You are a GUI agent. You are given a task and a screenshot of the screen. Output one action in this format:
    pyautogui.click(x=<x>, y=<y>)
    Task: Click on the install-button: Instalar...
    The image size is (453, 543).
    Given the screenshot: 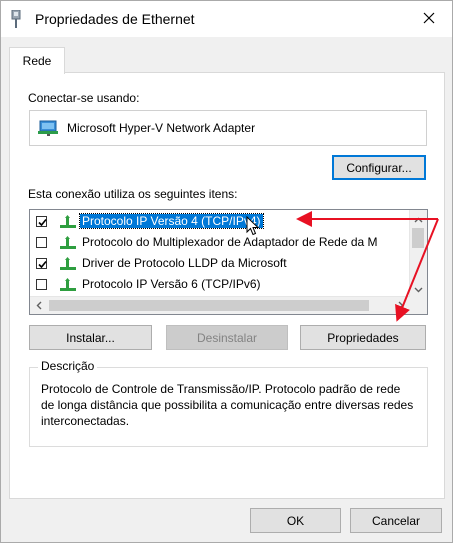 What is the action you would take?
    pyautogui.click(x=90, y=337)
    